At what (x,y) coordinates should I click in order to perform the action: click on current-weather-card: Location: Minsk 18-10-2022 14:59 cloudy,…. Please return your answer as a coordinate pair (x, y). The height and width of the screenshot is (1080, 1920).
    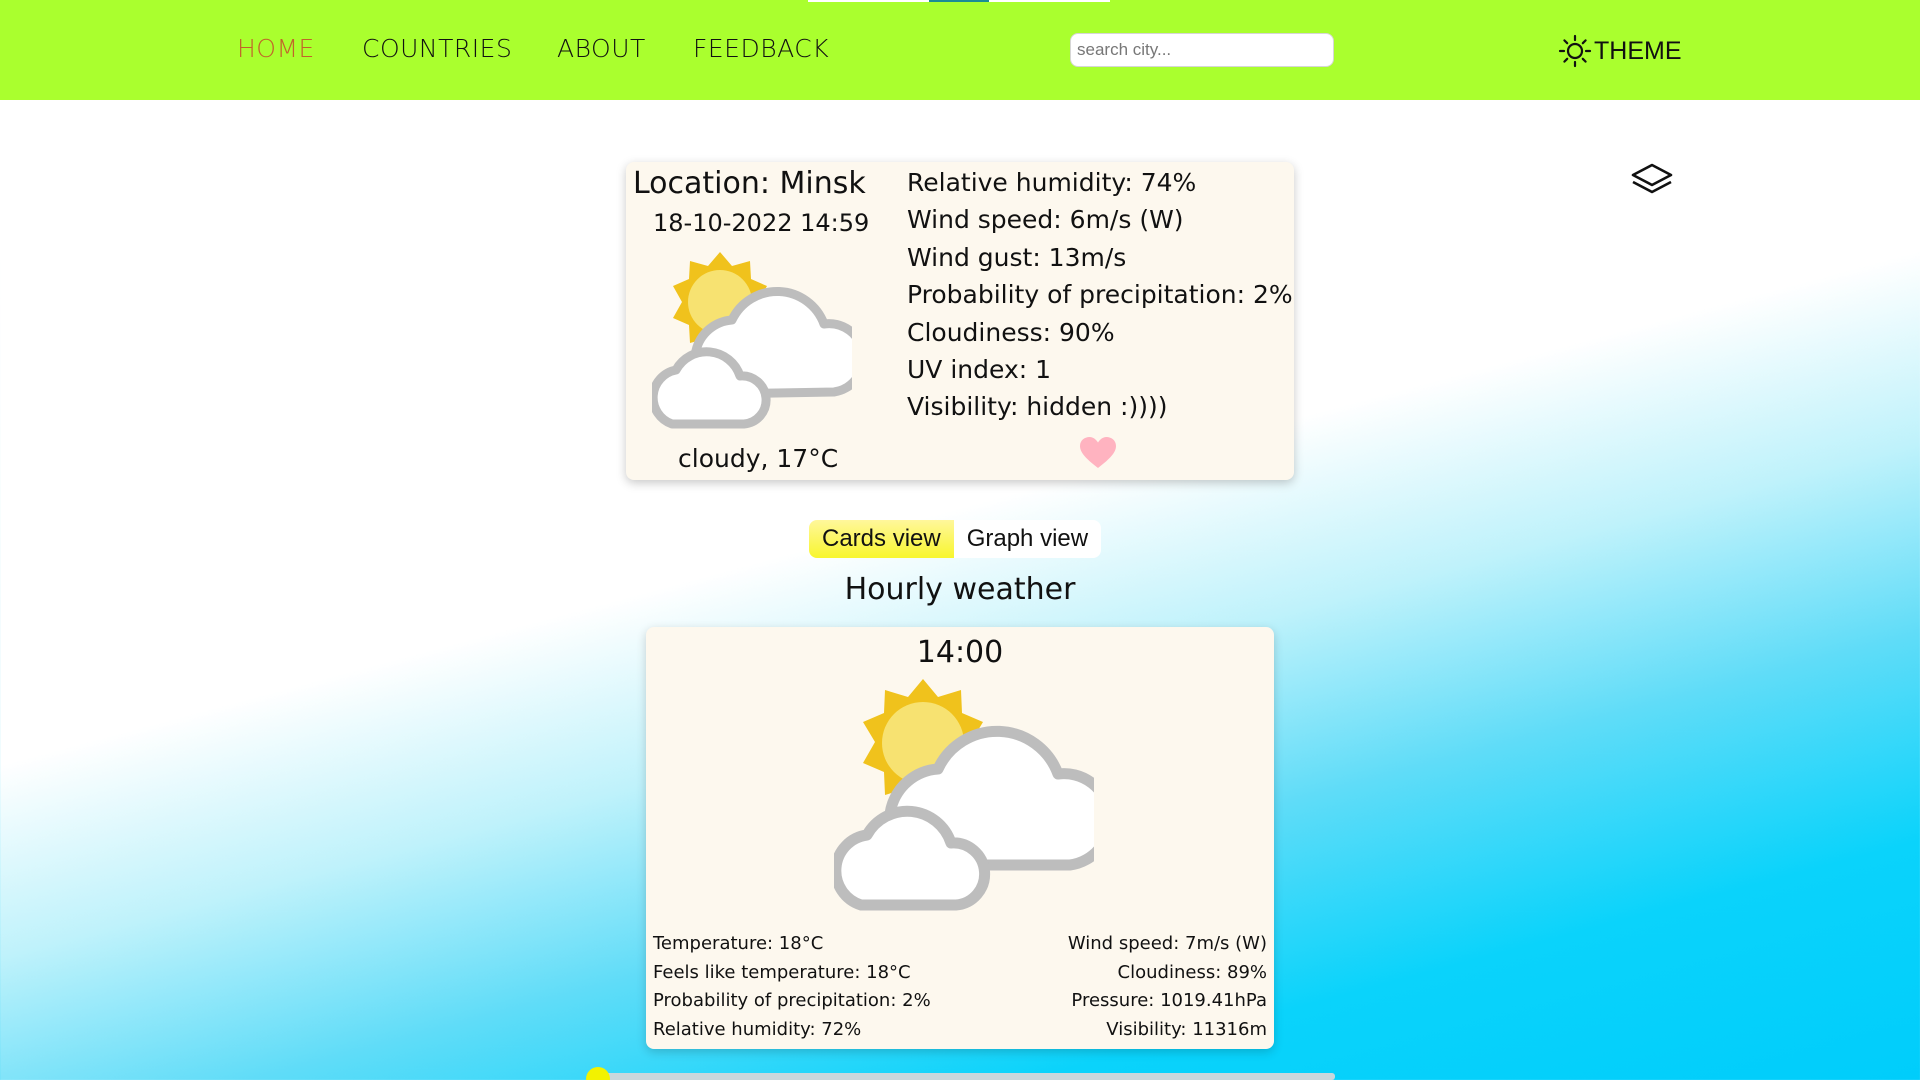
    Looking at the image, I should click on (960, 321).